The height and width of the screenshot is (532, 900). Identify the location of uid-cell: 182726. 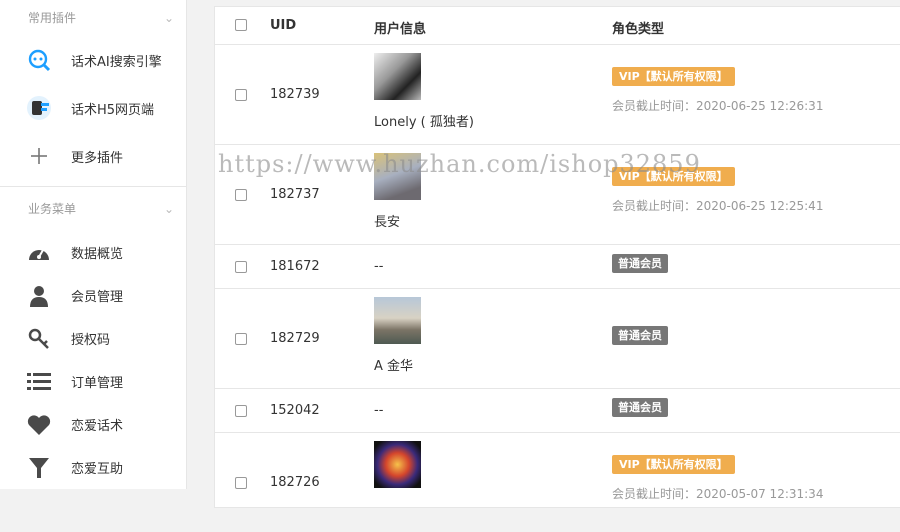
(295, 482).